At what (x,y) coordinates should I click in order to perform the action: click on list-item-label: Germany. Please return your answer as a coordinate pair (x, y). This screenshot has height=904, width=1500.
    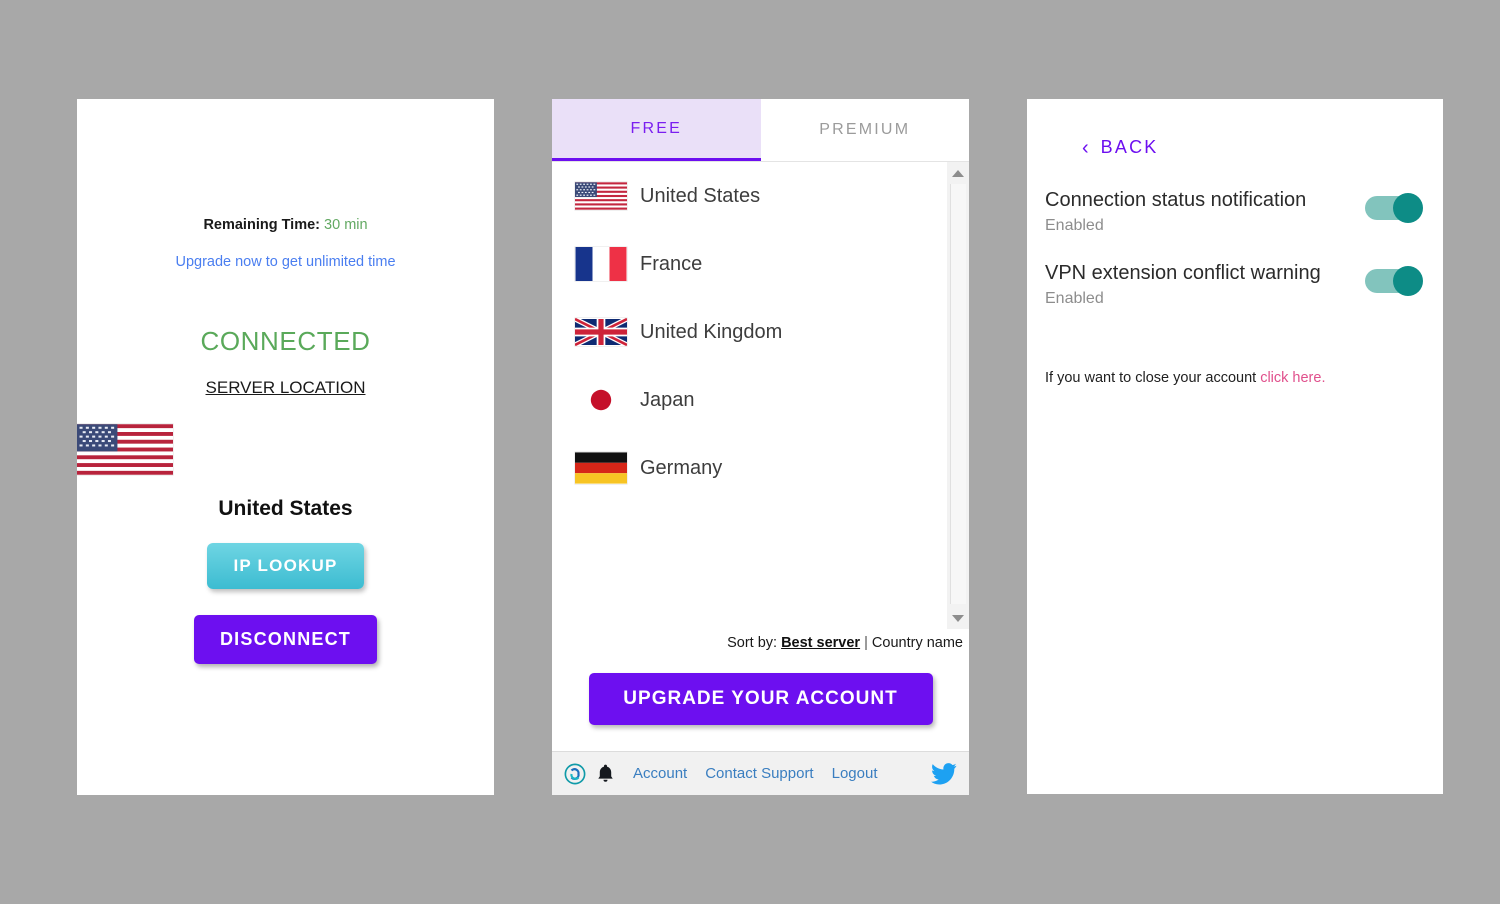
    Looking at the image, I should click on (681, 467).